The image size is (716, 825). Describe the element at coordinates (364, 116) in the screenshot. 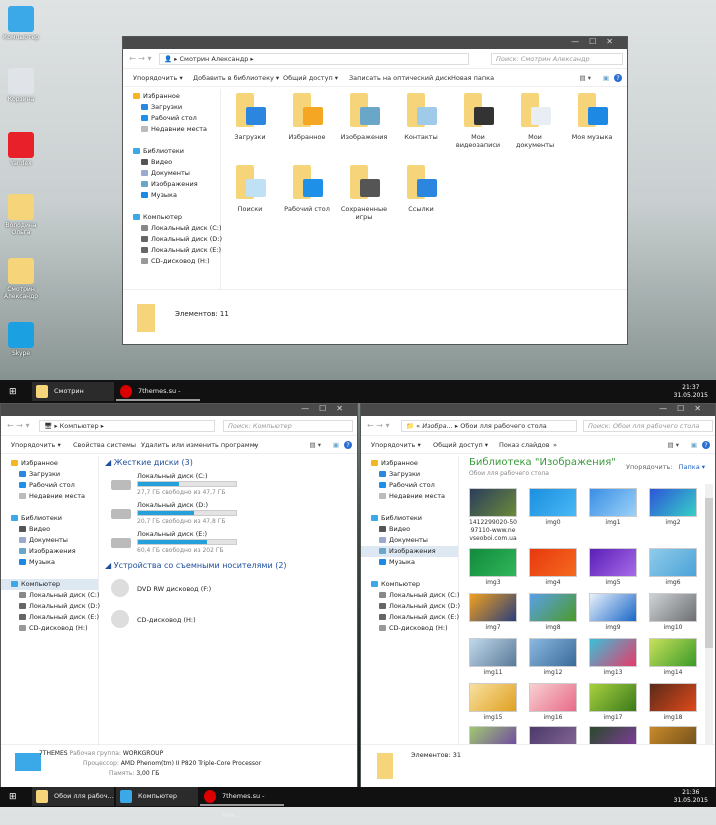

I see `folder-item: Изображения` at that location.